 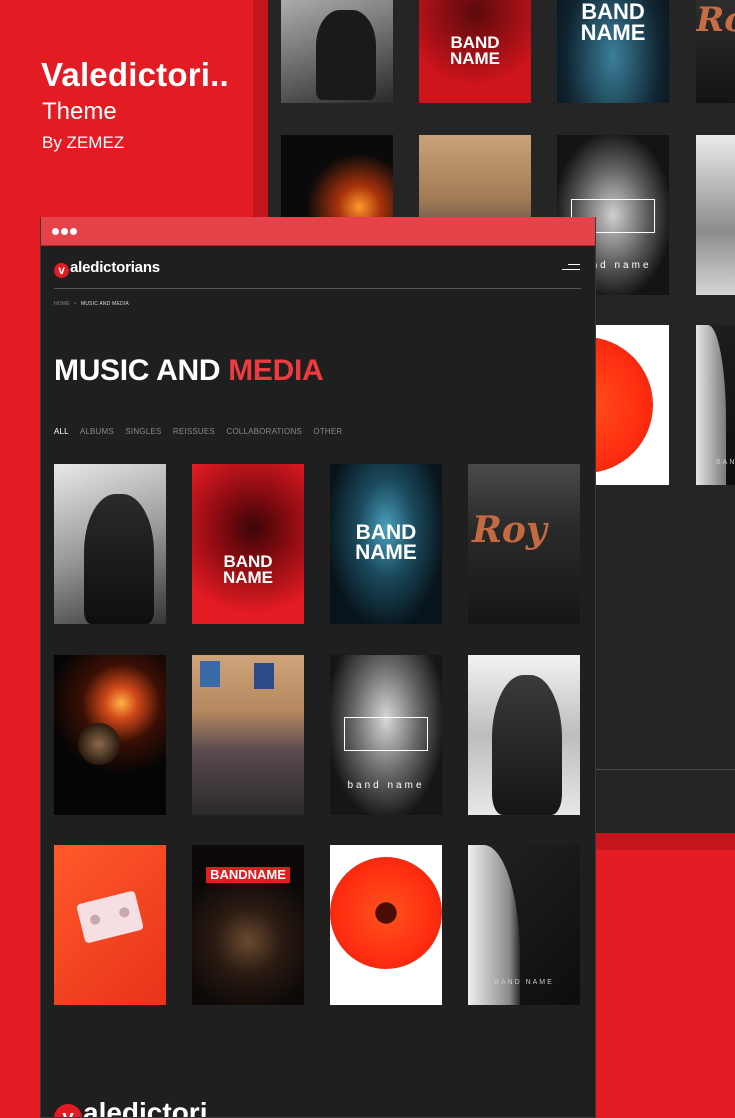 I want to click on dandelion, so click(x=99, y=744).